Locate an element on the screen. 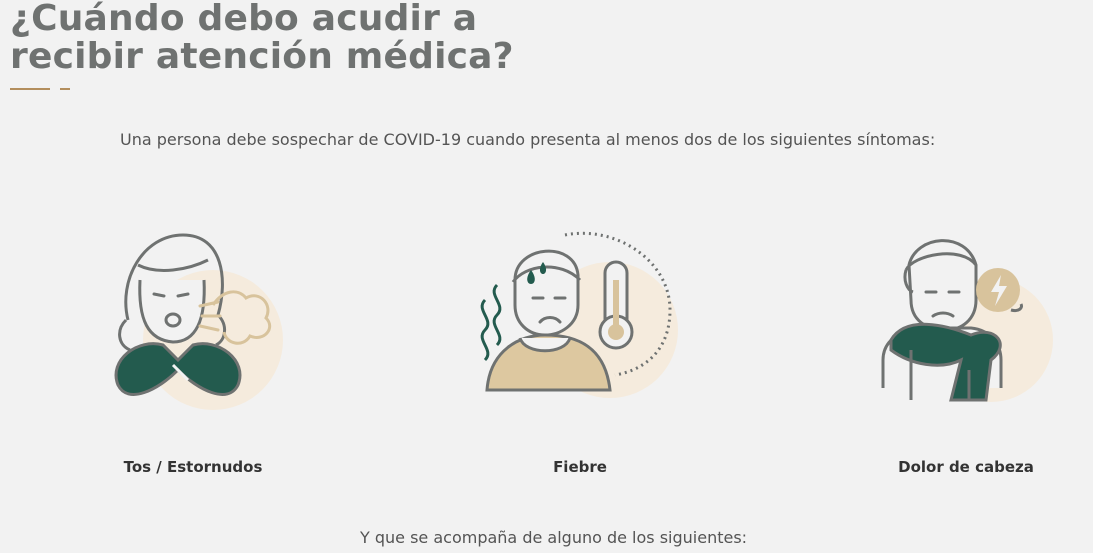 This screenshot has height=553, width=1093. page-title-line-1: ¿Cuándo debo acudir a is located at coordinates (244, 19).